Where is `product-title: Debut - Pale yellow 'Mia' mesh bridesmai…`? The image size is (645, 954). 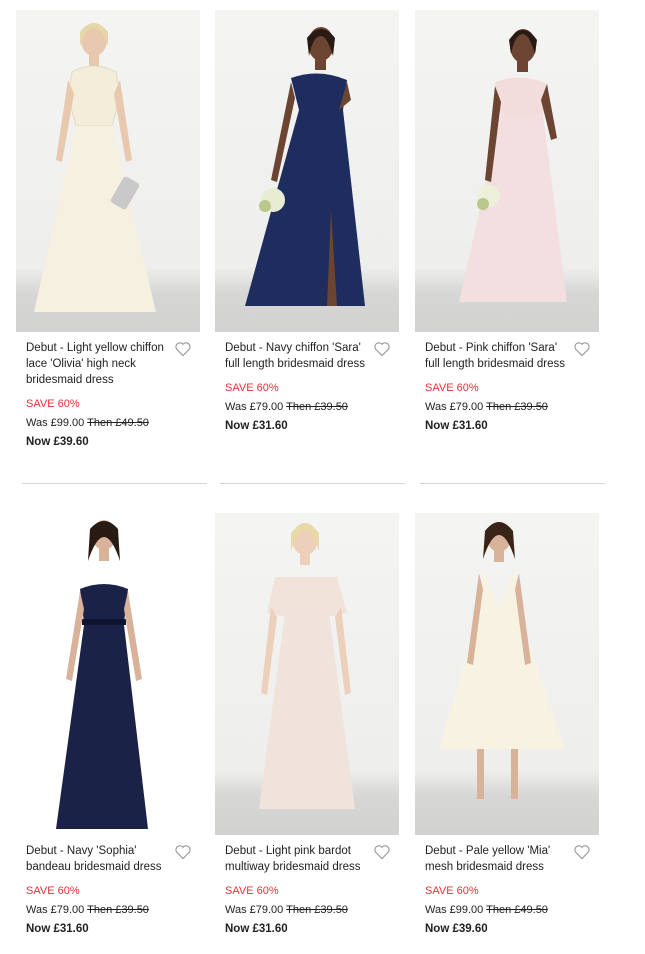
product-title: Debut - Pale yellow 'Mia' mesh bridesmai… is located at coordinates (495, 859).